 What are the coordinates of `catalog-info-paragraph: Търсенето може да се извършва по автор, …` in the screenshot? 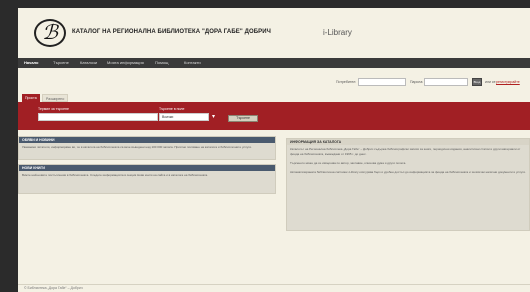 It's located at (348, 163).